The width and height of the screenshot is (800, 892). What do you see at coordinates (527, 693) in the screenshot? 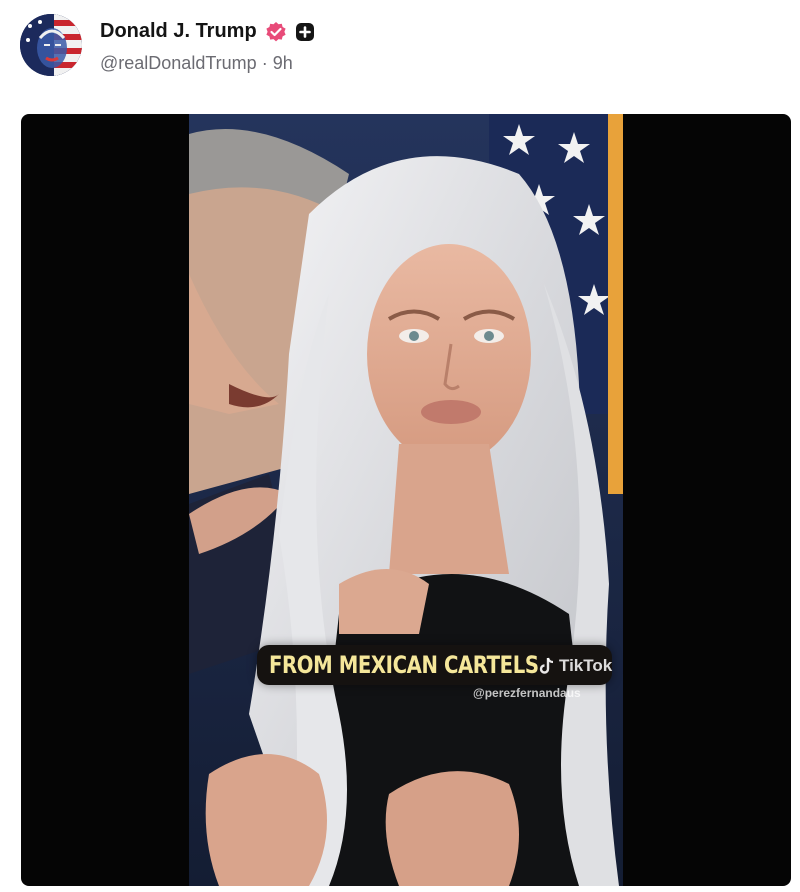
I see `tiktok-creator-handle: @perezfernandaus` at bounding box center [527, 693].